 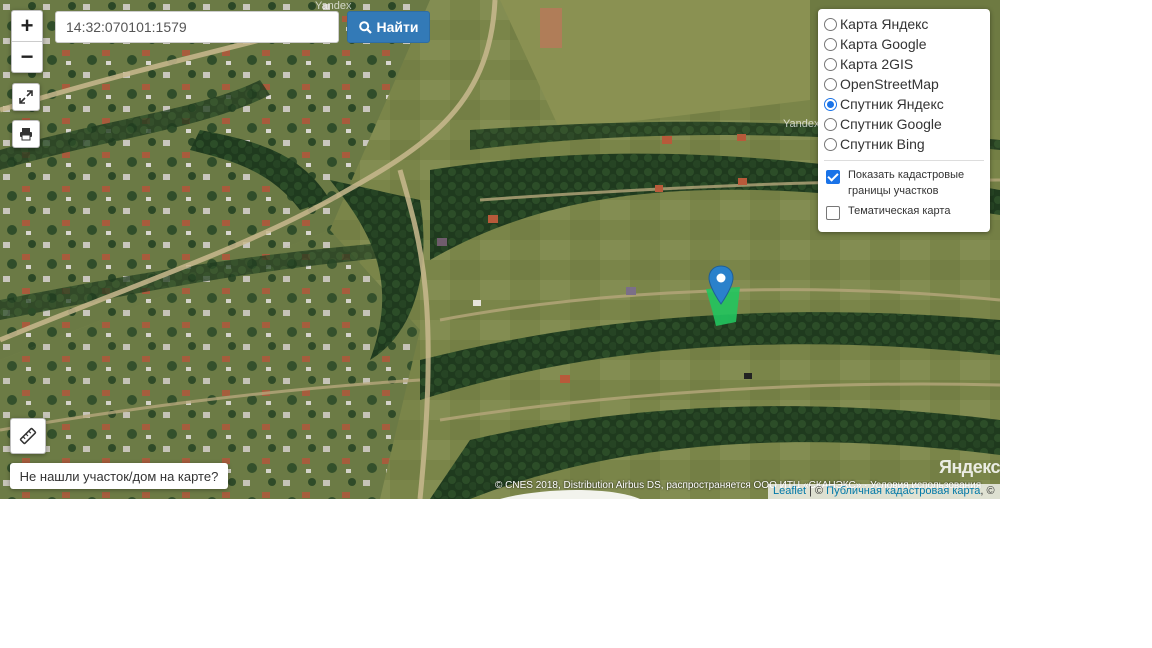 What do you see at coordinates (889, 84) in the screenshot?
I see `layer-label: OpenStreetMap` at bounding box center [889, 84].